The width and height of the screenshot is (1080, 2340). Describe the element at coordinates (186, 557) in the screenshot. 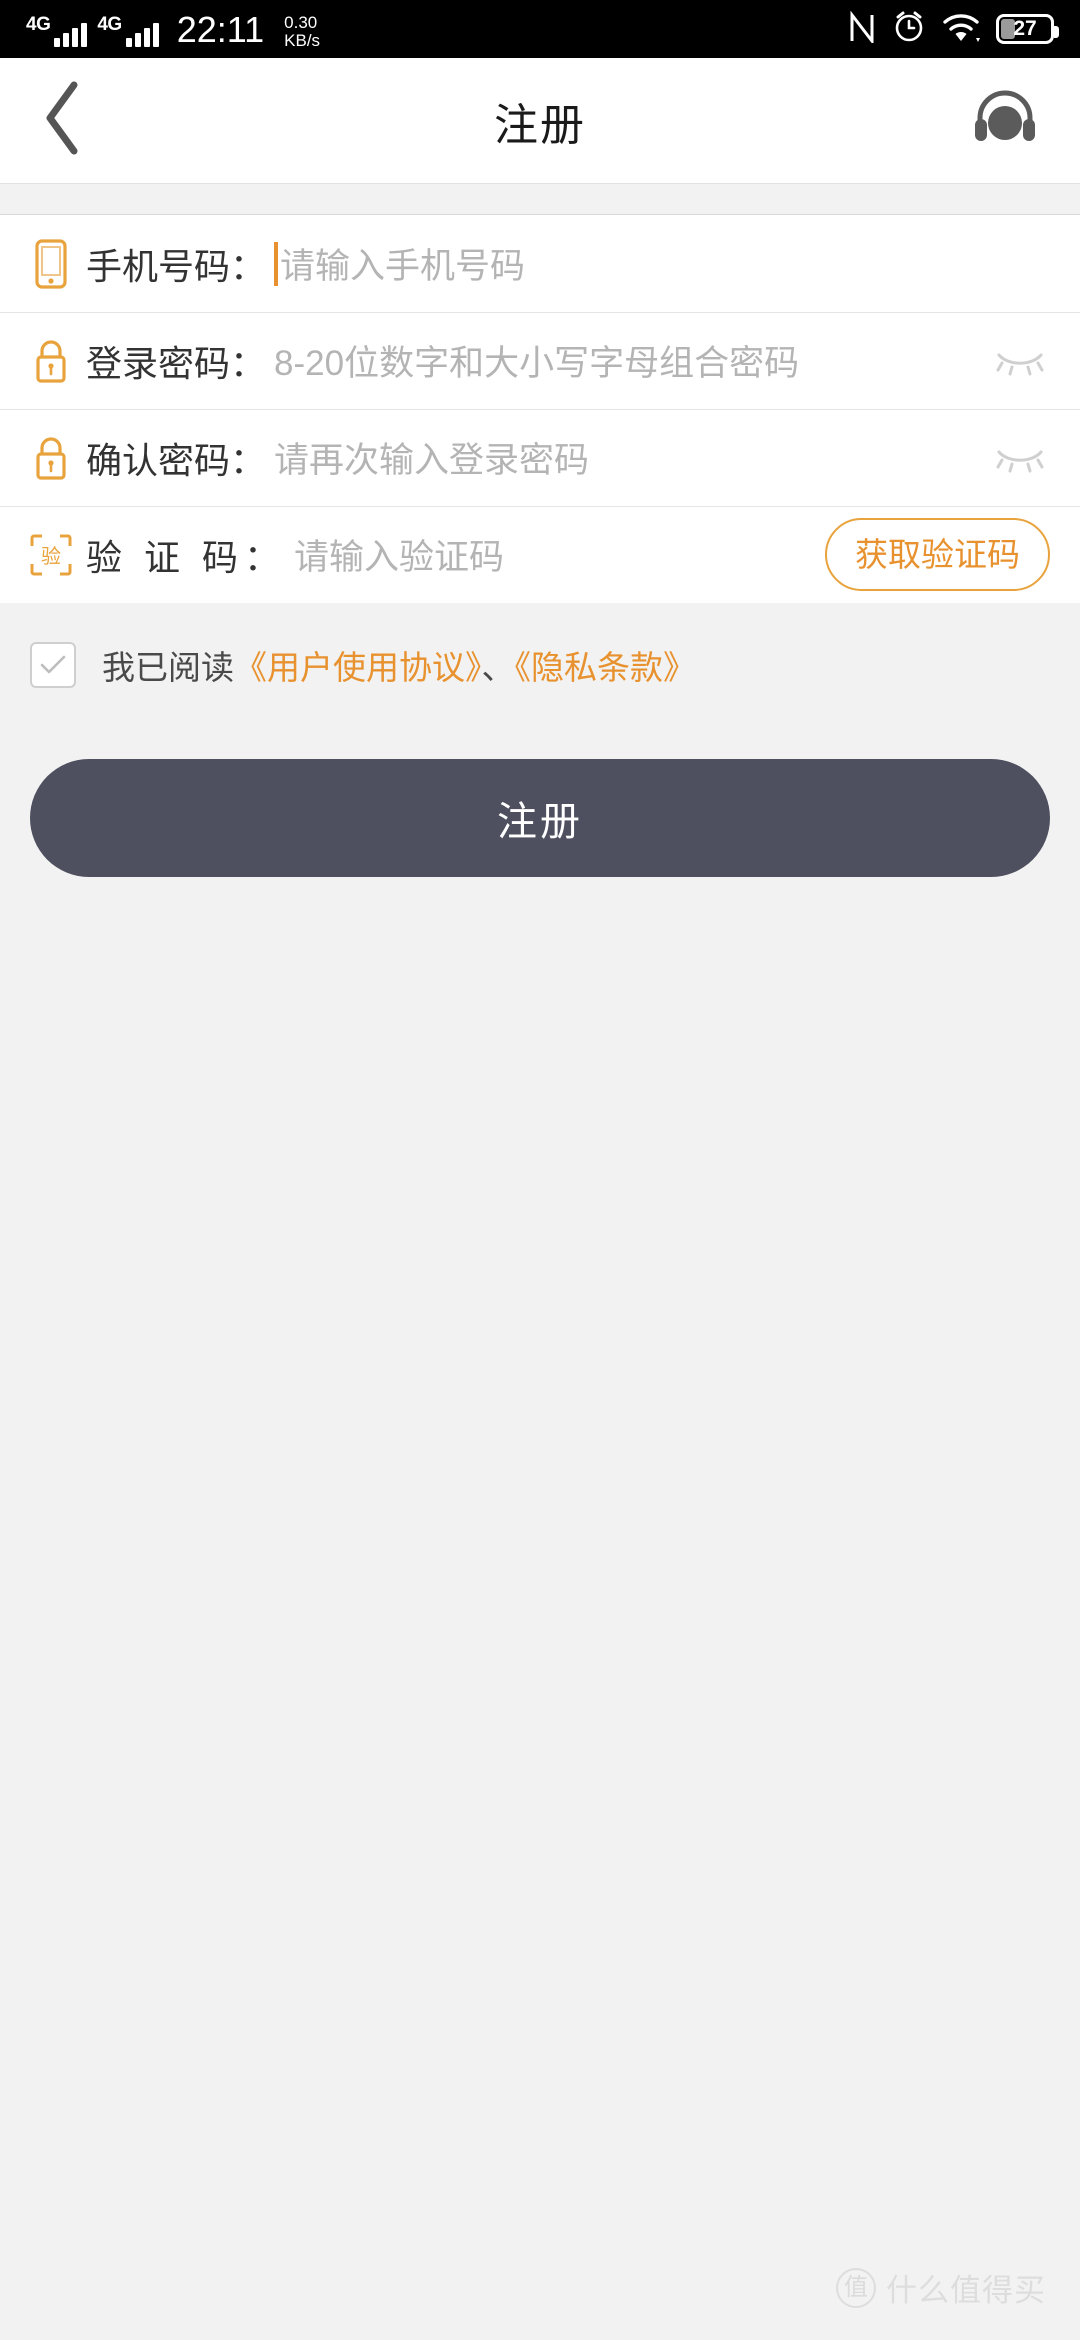

I see `field-label-verify-code: 验 证 码：` at that location.